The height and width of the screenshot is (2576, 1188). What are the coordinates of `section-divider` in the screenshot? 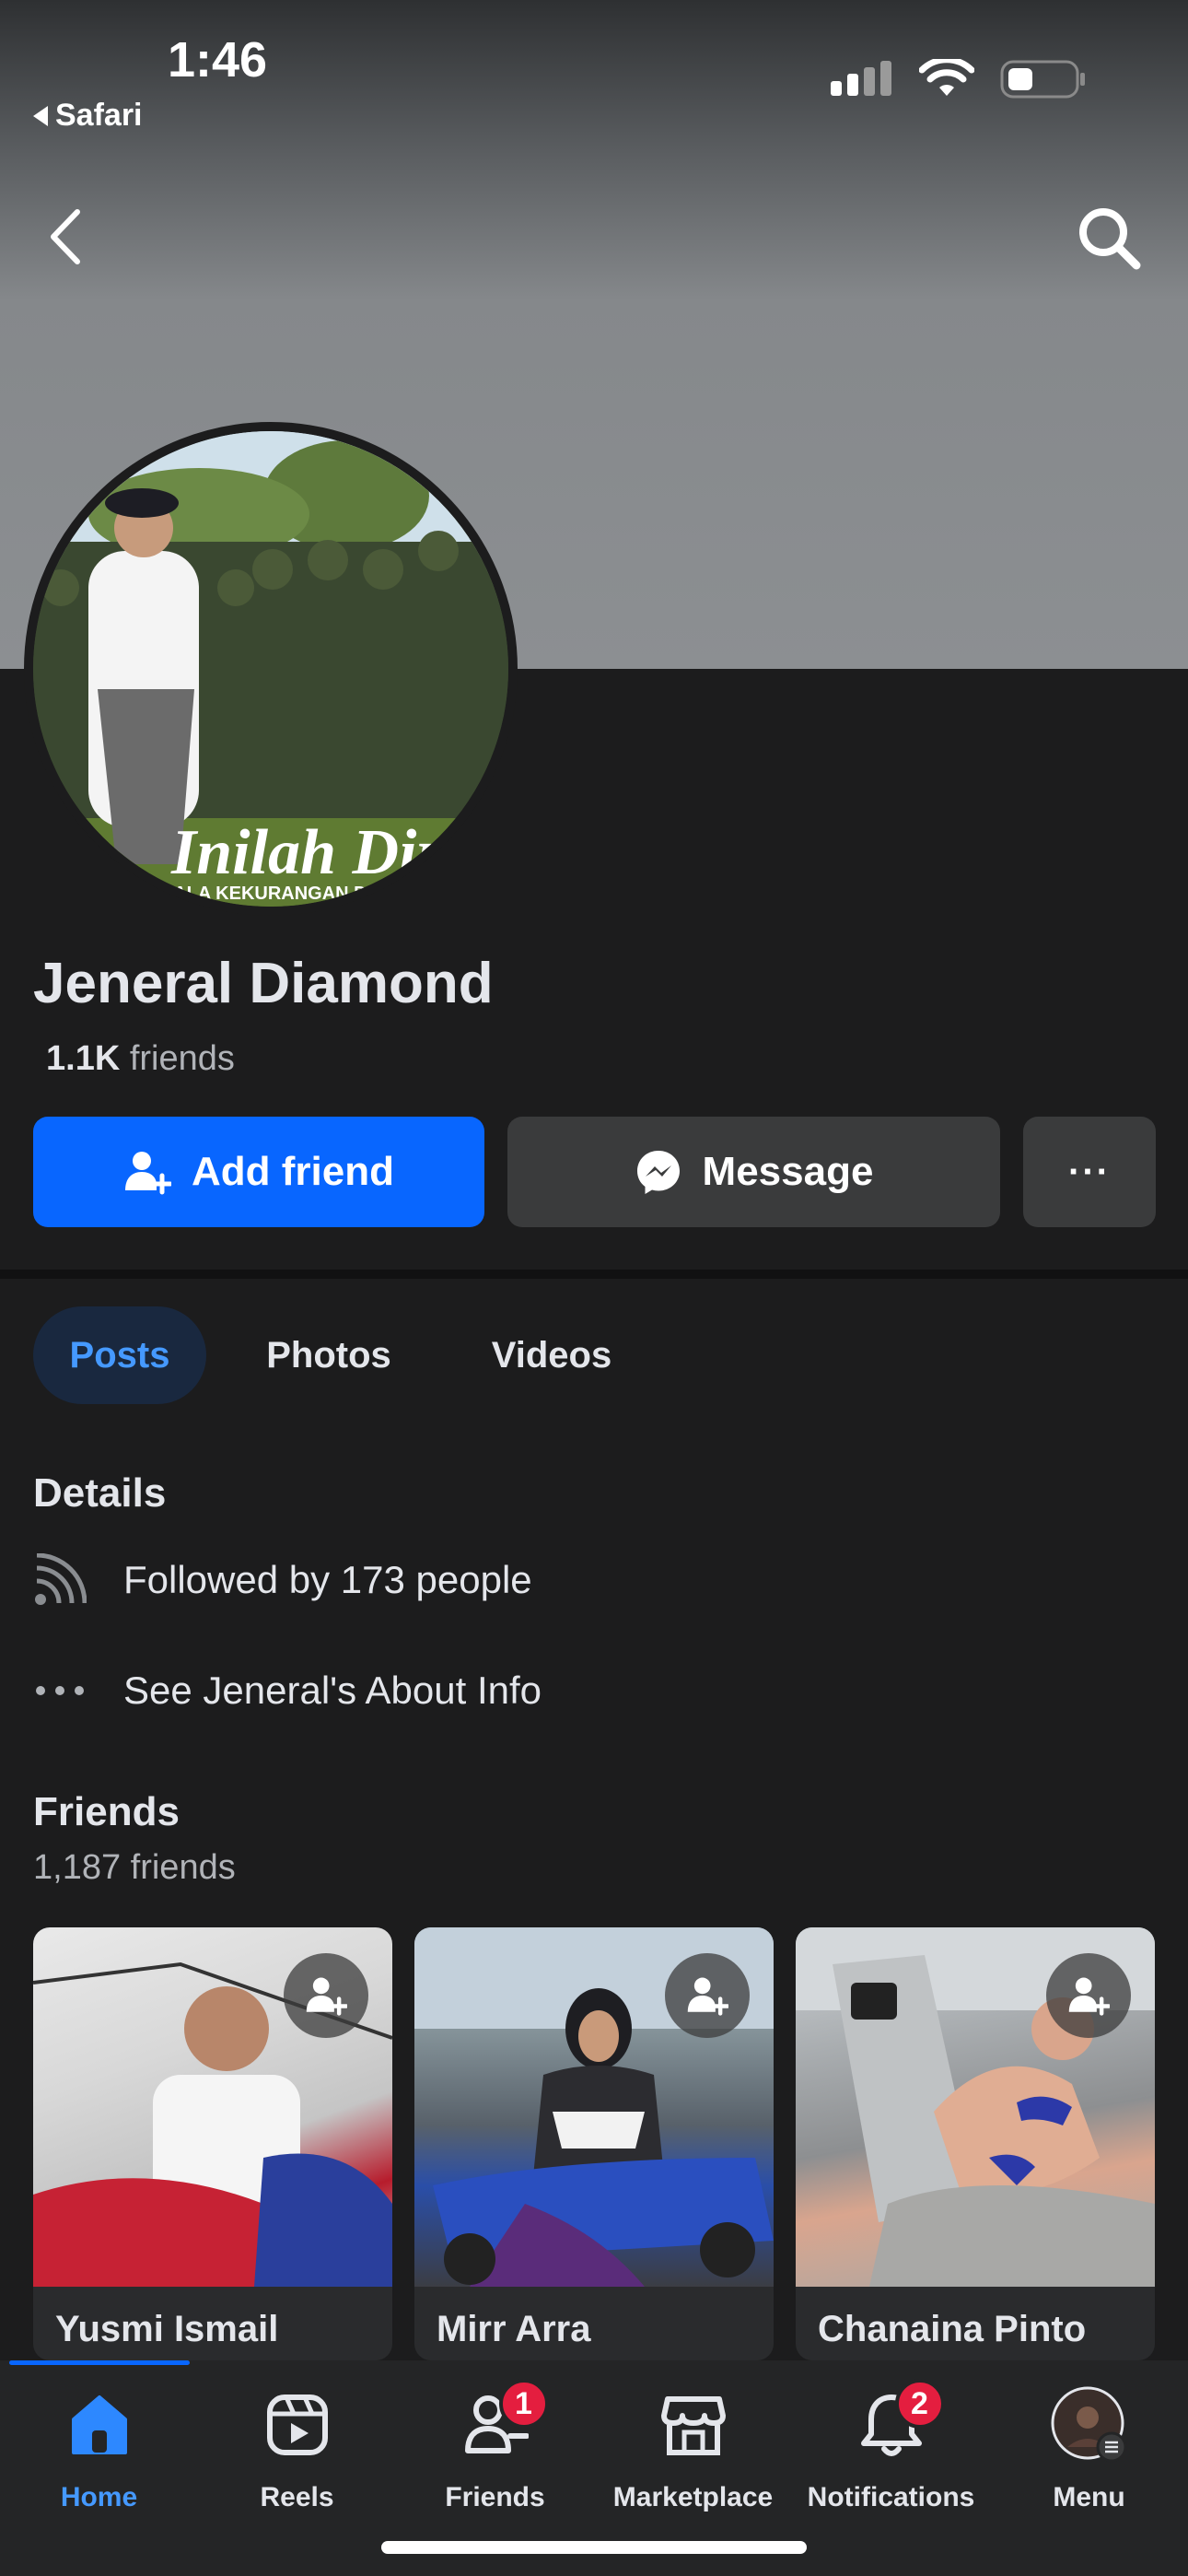 It's located at (594, 1275).